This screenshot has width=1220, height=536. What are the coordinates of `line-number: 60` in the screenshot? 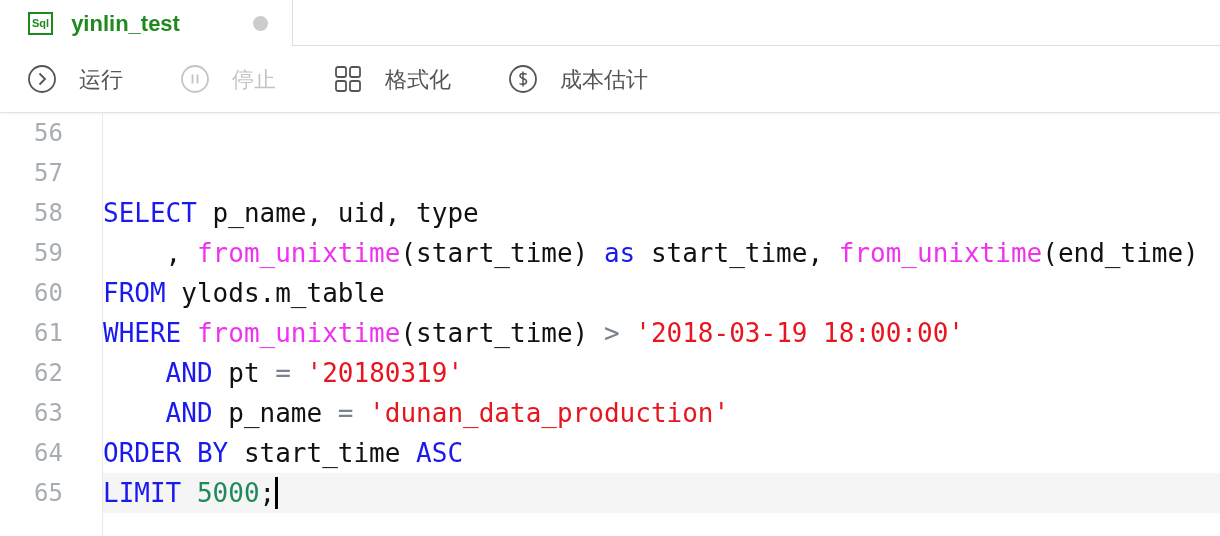 It's located at (48, 293).